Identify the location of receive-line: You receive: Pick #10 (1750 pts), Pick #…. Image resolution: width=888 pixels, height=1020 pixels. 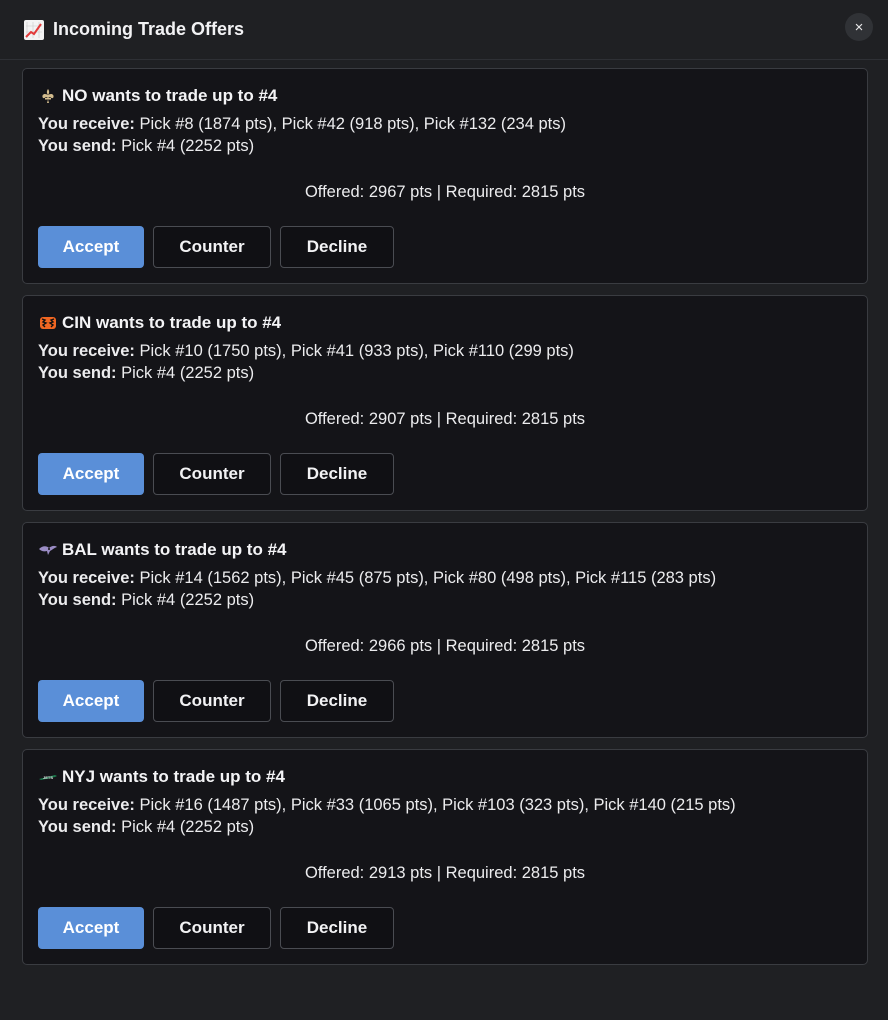
(445, 351).